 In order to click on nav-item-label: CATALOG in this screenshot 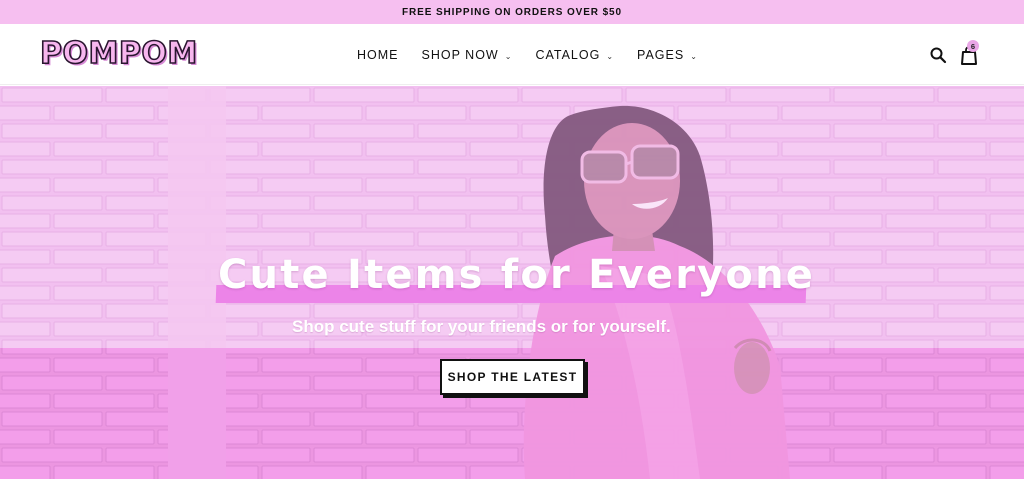, I will do `click(568, 55)`.